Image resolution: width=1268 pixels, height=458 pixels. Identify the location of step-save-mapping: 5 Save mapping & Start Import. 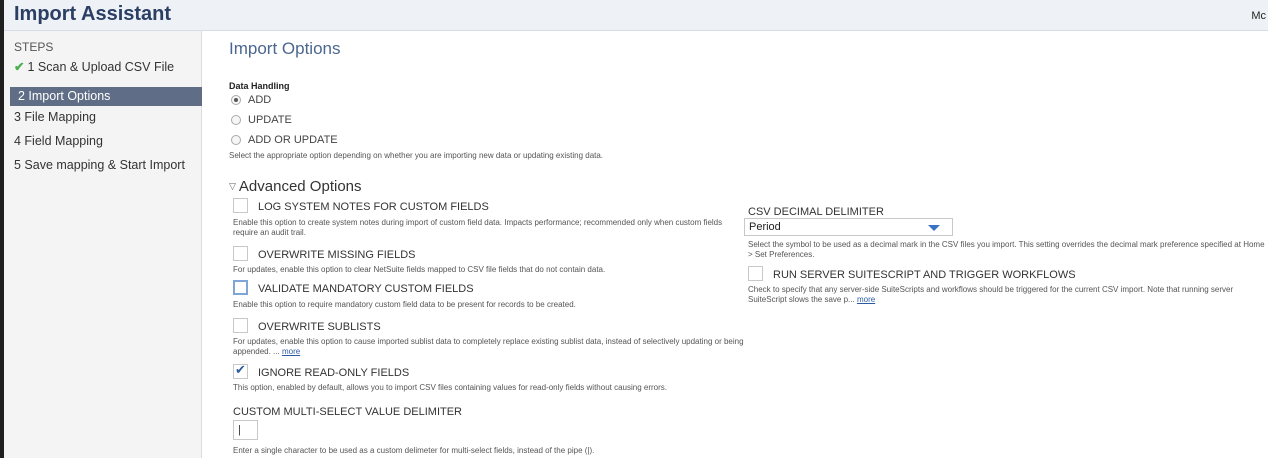
(99, 165).